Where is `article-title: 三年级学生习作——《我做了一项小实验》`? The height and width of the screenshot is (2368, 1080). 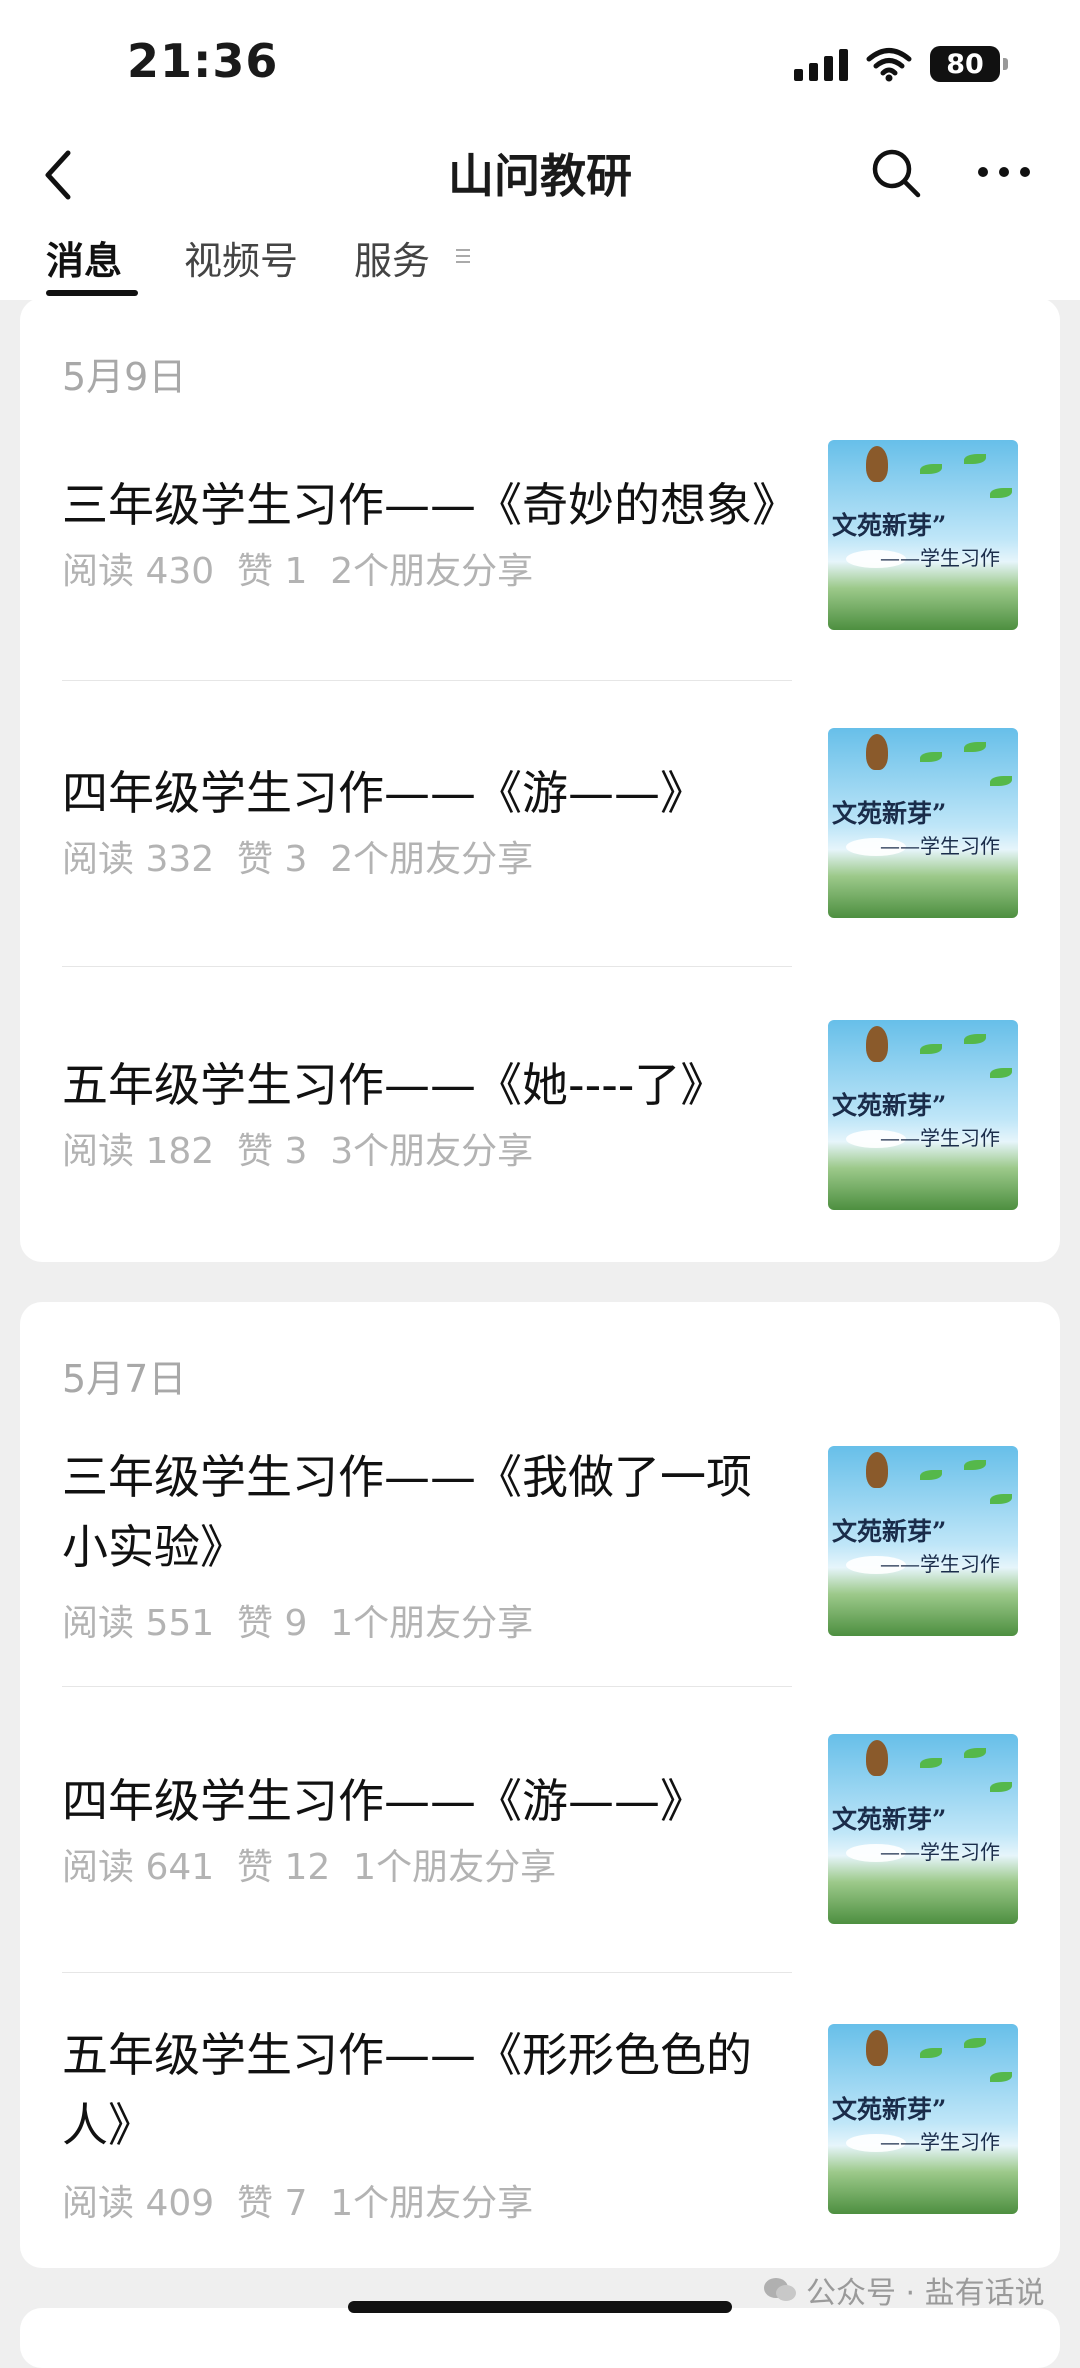
article-title: 三年级学生习作——《我做了一项小实验》 is located at coordinates (407, 1512).